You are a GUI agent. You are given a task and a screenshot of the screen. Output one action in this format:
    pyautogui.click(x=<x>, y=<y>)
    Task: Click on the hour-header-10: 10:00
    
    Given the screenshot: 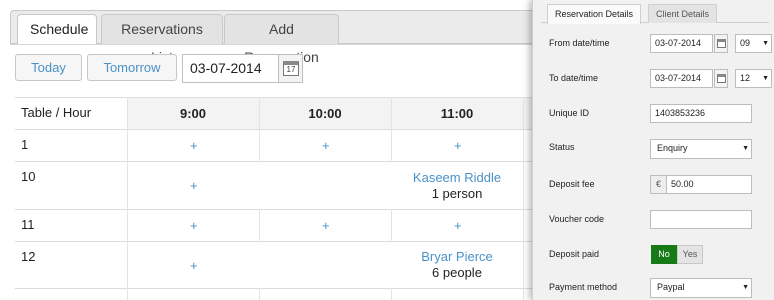 What is the action you would take?
    pyautogui.click(x=325, y=113)
    